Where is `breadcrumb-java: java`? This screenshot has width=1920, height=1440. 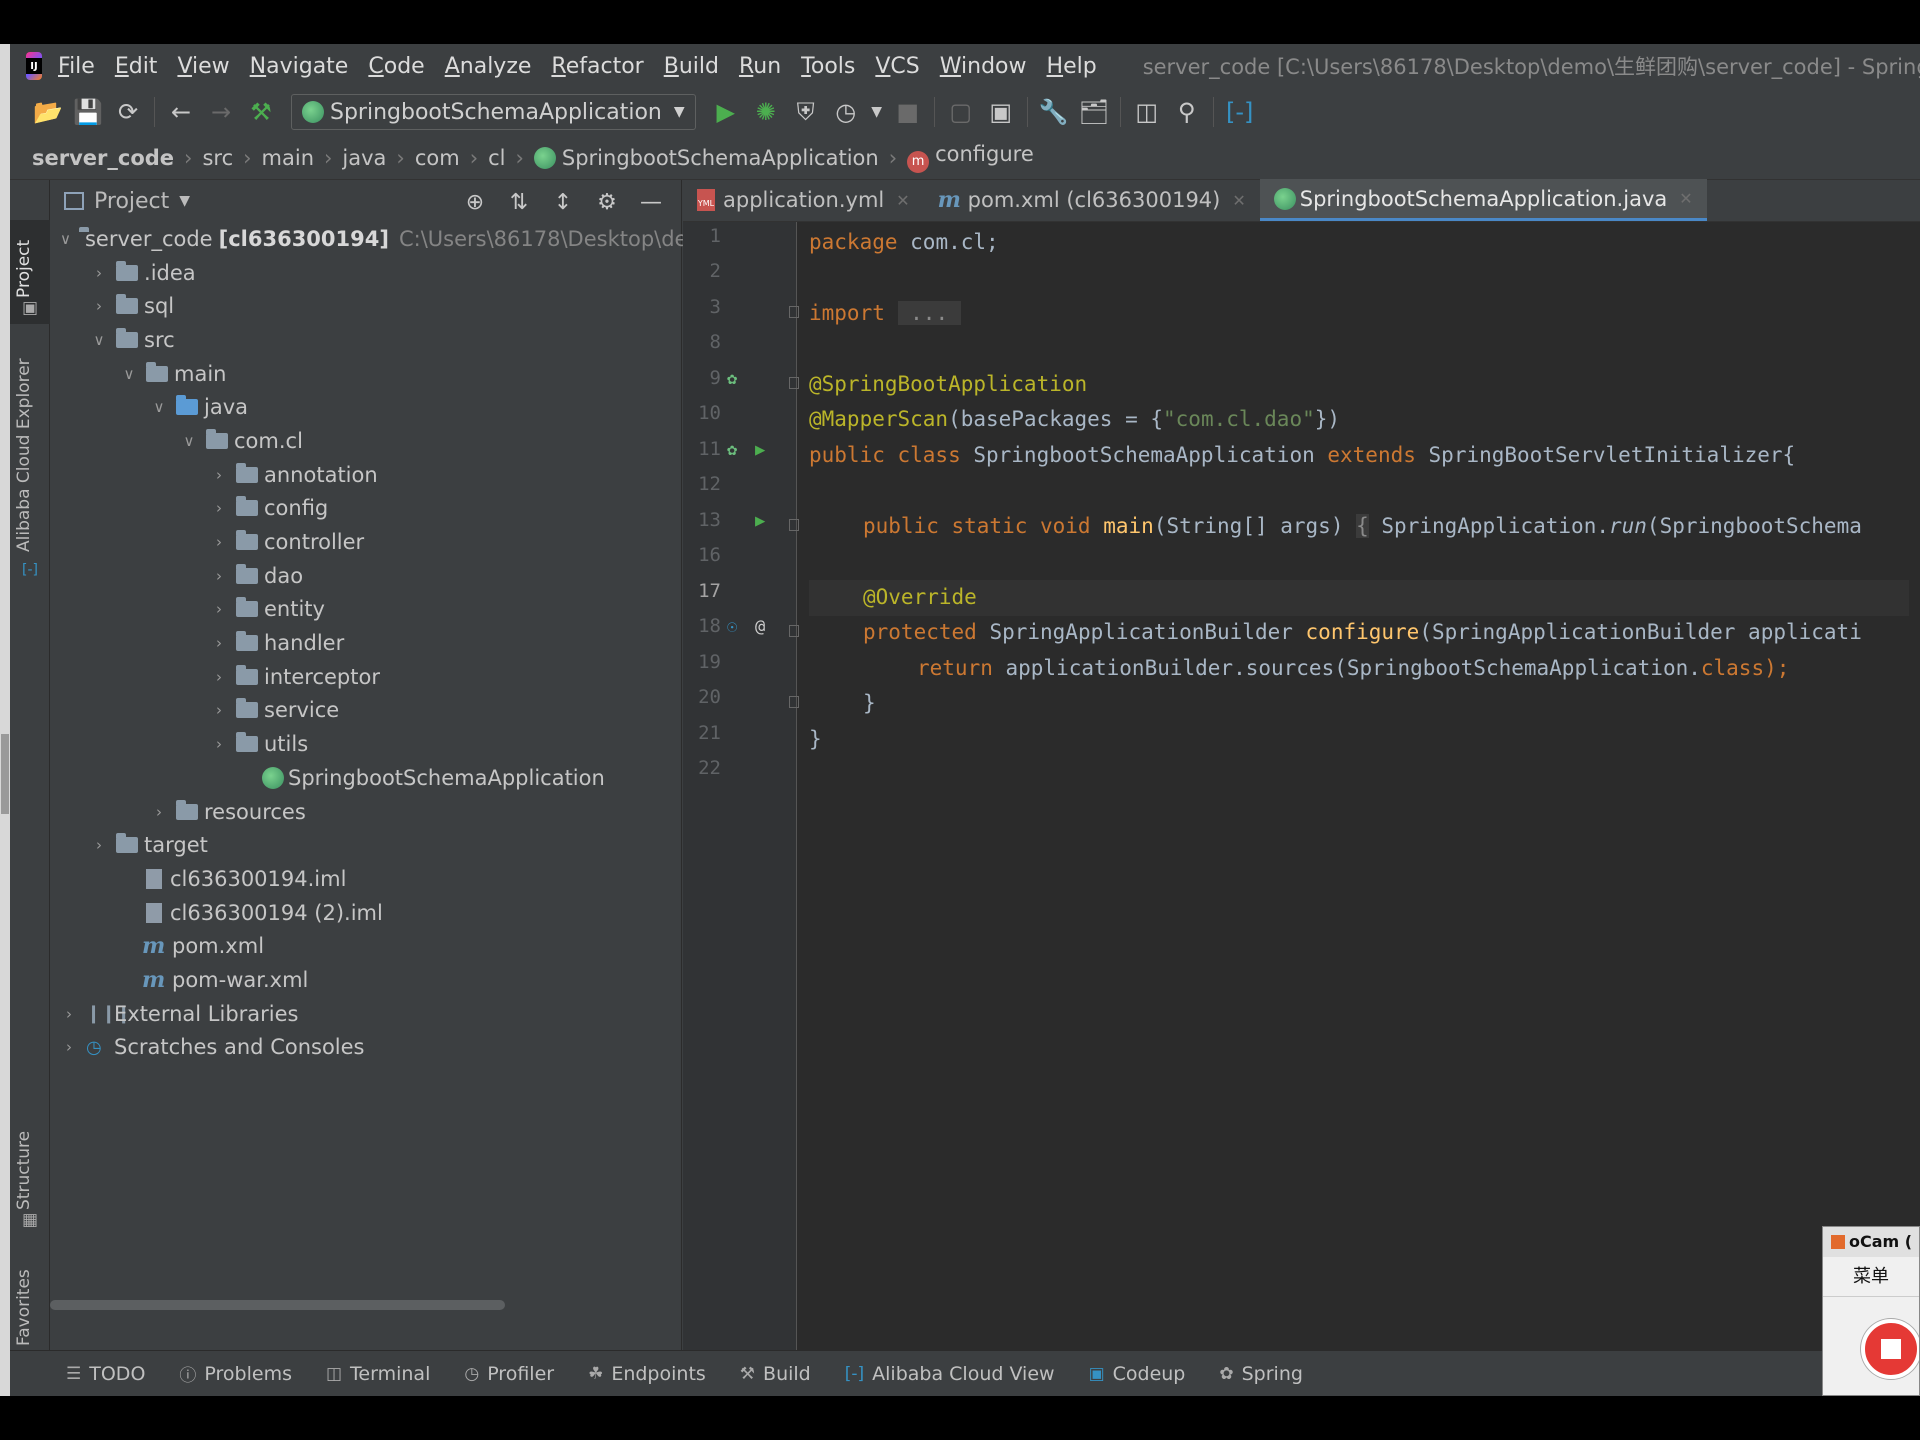 breadcrumb-java: java is located at coordinates (364, 158).